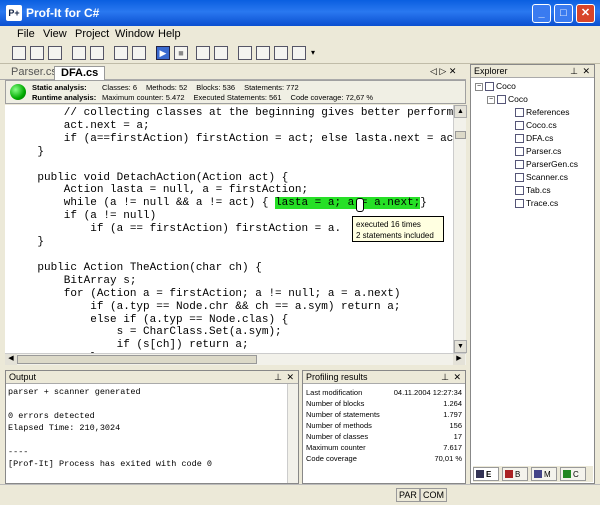 The width and height of the screenshot is (600, 505). What do you see at coordinates (507, 99) in the screenshot?
I see `tree-project: − Coco` at bounding box center [507, 99].